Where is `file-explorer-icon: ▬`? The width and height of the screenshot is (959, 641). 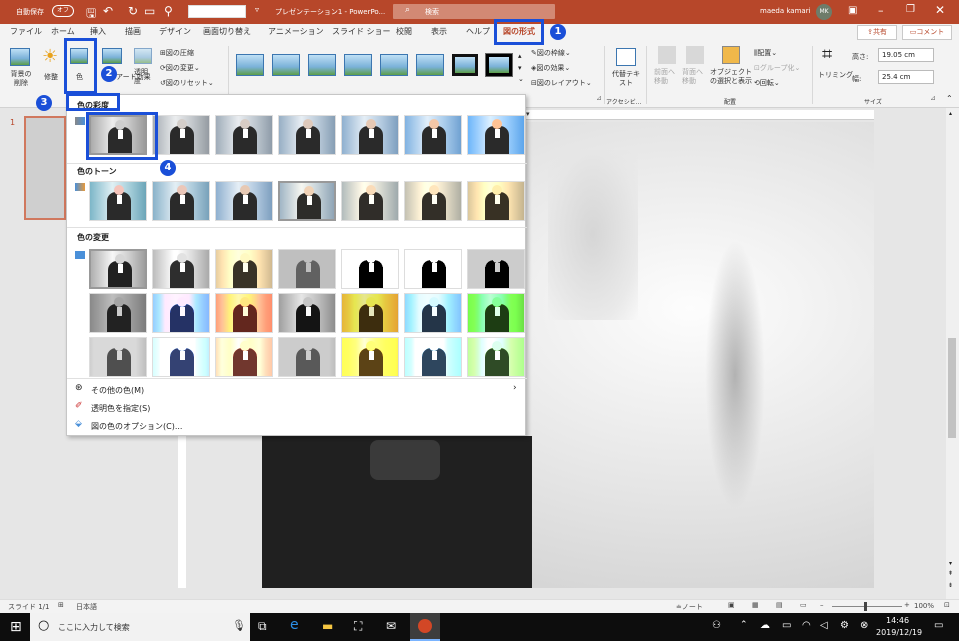
file-explorer-icon: ▬ is located at coordinates (327, 626).